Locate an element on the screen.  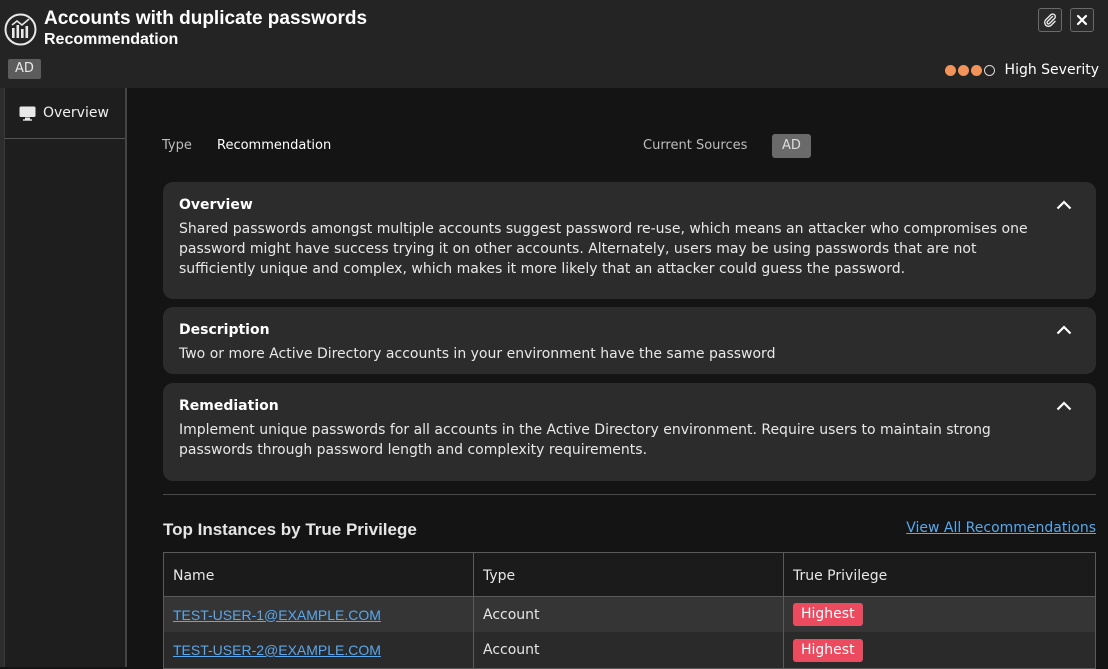
sidebar-rail is located at coordinates (2, 377).